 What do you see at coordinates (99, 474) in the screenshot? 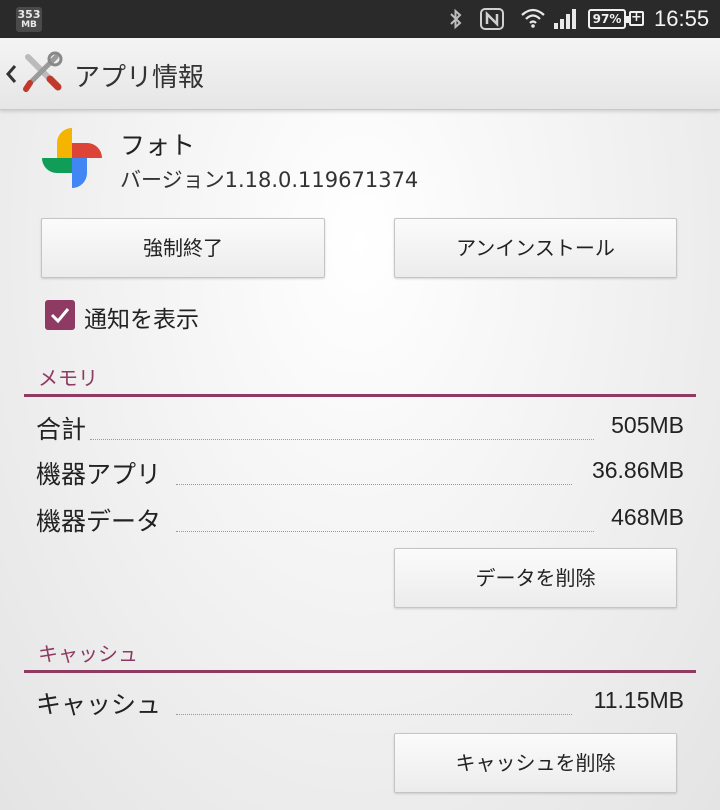
I see `memory-row-label: 機器アプリ` at bounding box center [99, 474].